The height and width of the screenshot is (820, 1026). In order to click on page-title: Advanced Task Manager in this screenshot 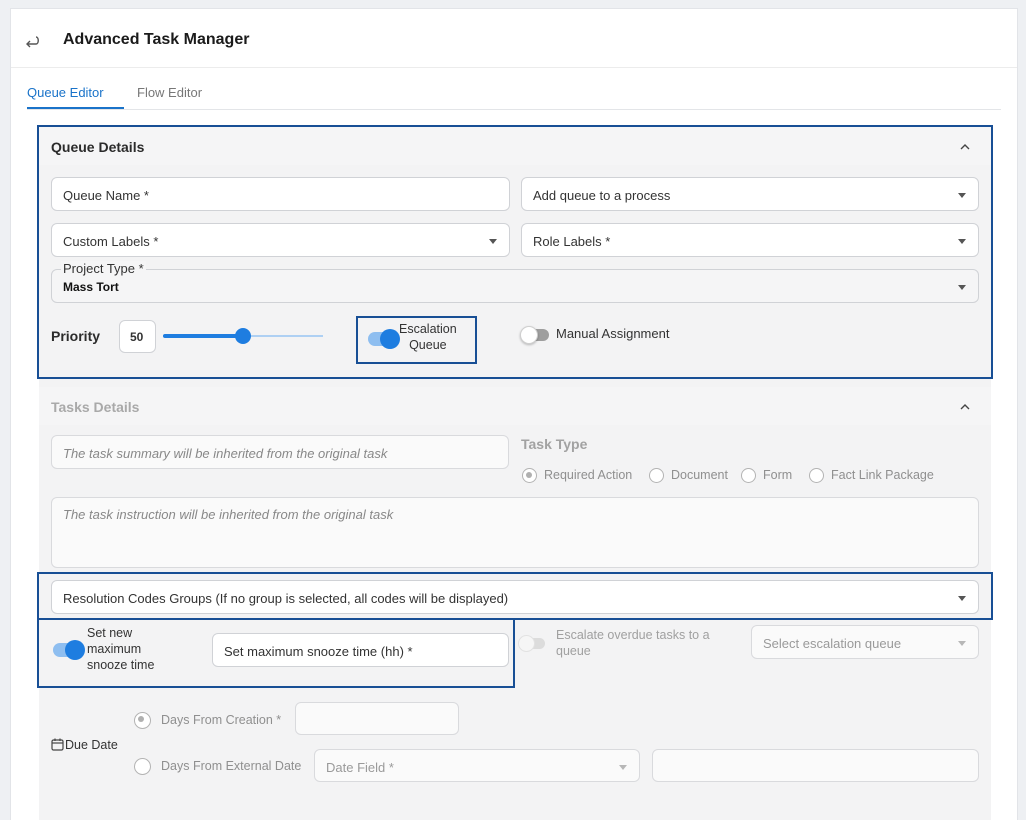, I will do `click(156, 39)`.